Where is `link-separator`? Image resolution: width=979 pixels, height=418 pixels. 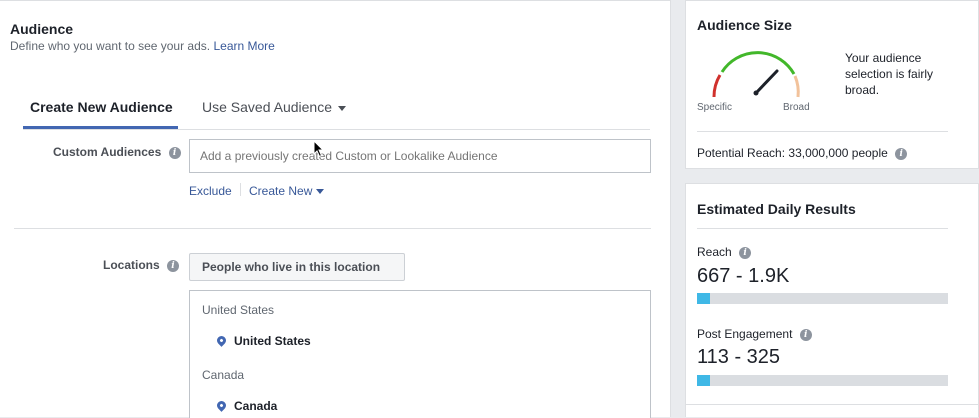 link-separator is located at coordinates (240, 189).